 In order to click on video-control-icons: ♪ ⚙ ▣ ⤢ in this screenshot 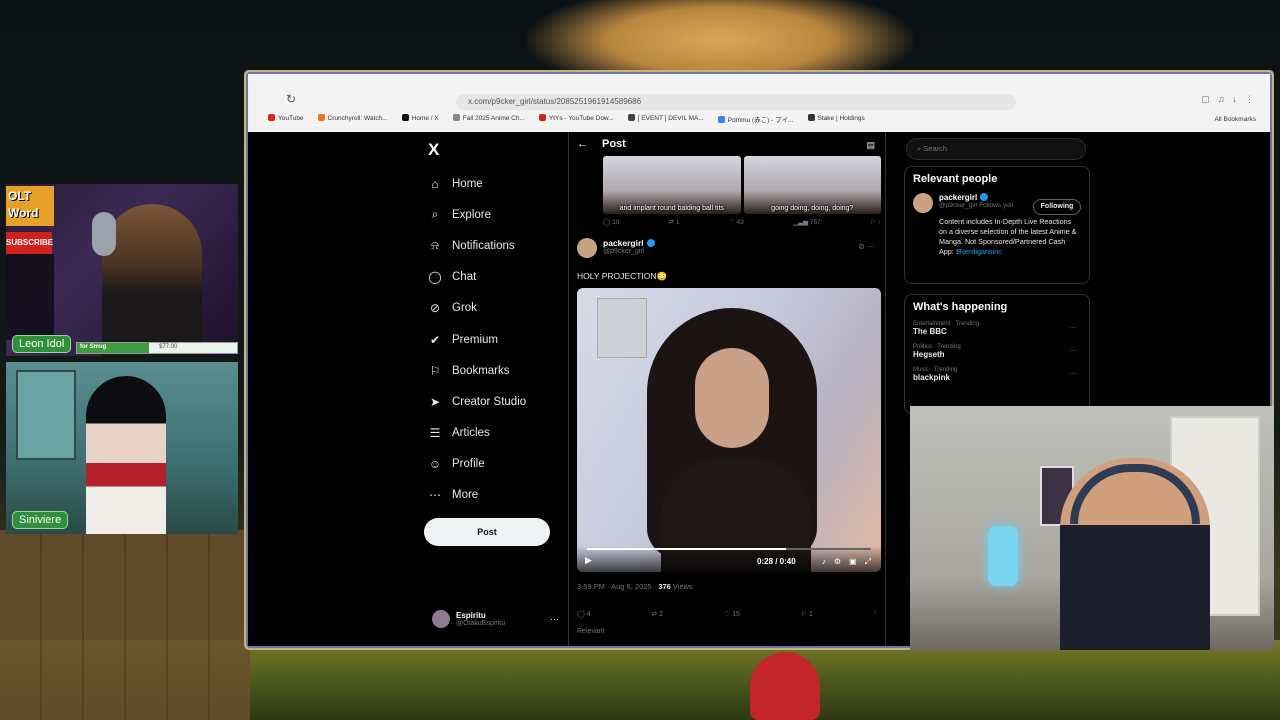, I will do `click(846, 562)`.